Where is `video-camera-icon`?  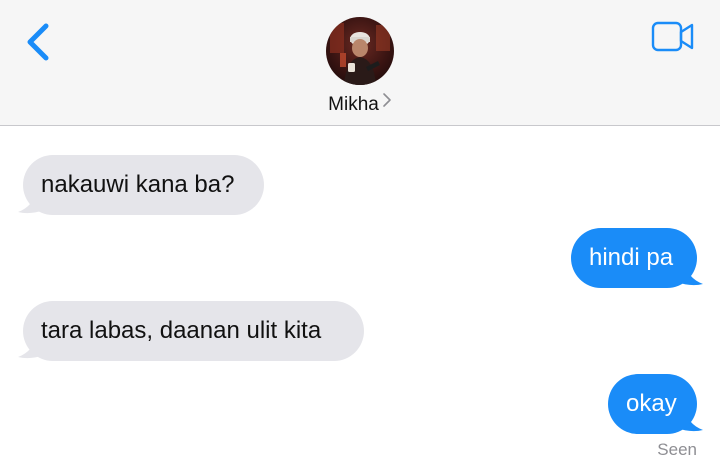
video-camera-icon is located at coordinates (672, 36).